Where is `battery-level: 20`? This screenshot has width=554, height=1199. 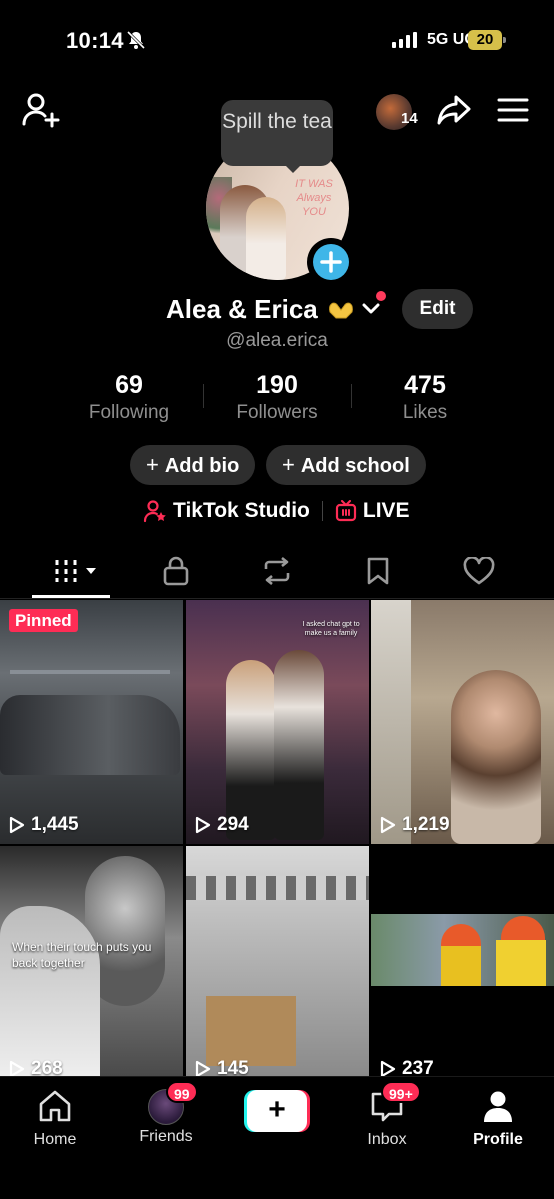 battery-level: 20 is located at coordinates (485, 39).